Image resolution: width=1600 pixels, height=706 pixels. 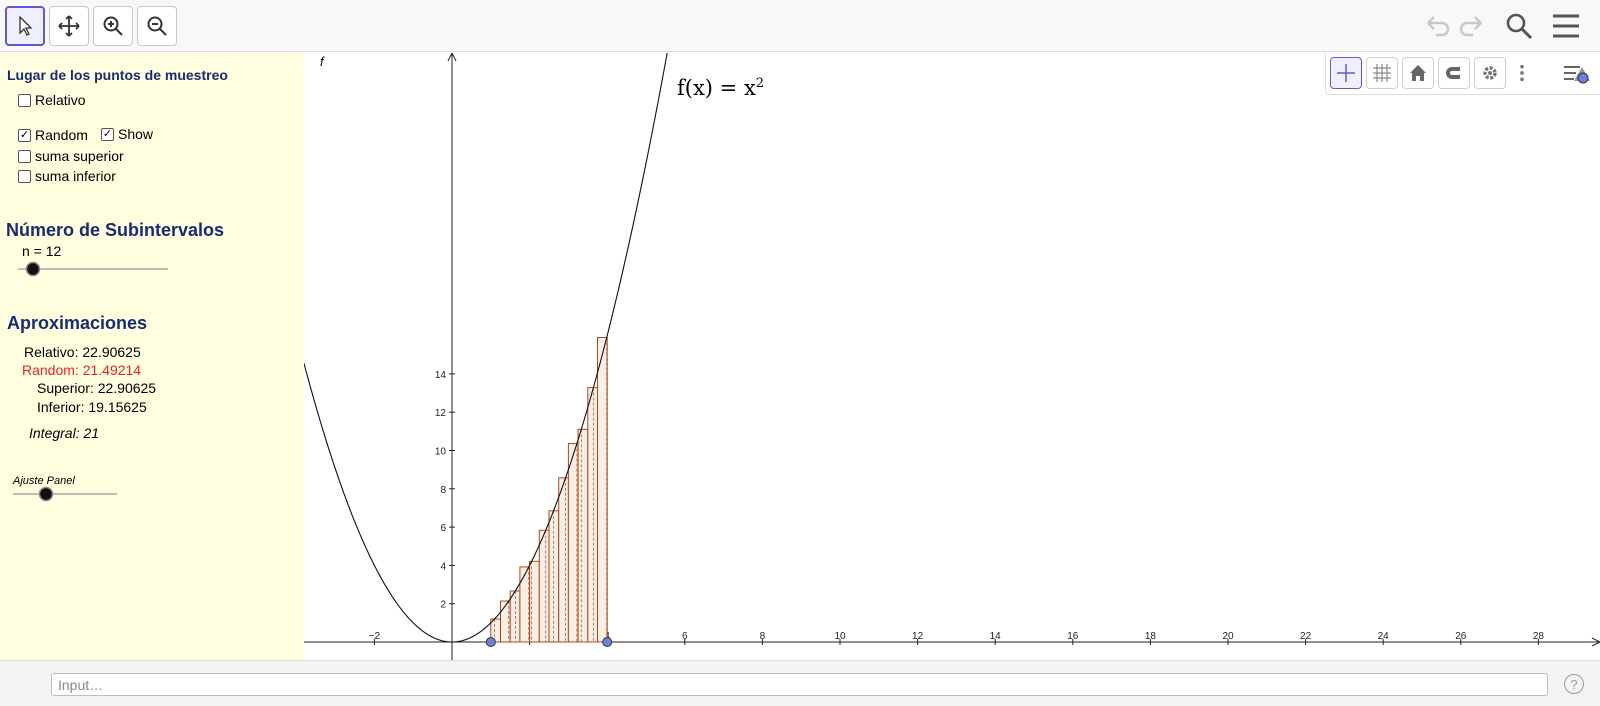 What do you see at coordinates (685, 636) in the screenshot?
I see `x-tick-label: 6` at bounding box center [685, 636].